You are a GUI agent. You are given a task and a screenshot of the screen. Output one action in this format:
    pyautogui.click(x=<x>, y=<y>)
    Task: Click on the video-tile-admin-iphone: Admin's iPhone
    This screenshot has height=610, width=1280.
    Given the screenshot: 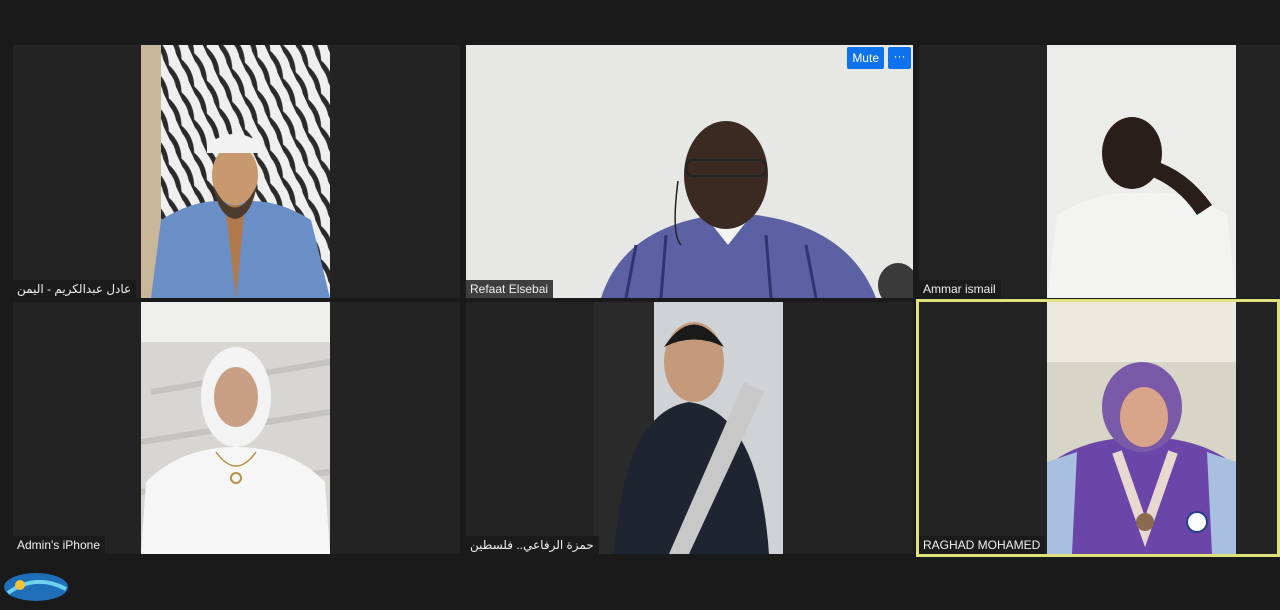 What is the action you would take?
    pyautogui.click(x=236, y=428)
    